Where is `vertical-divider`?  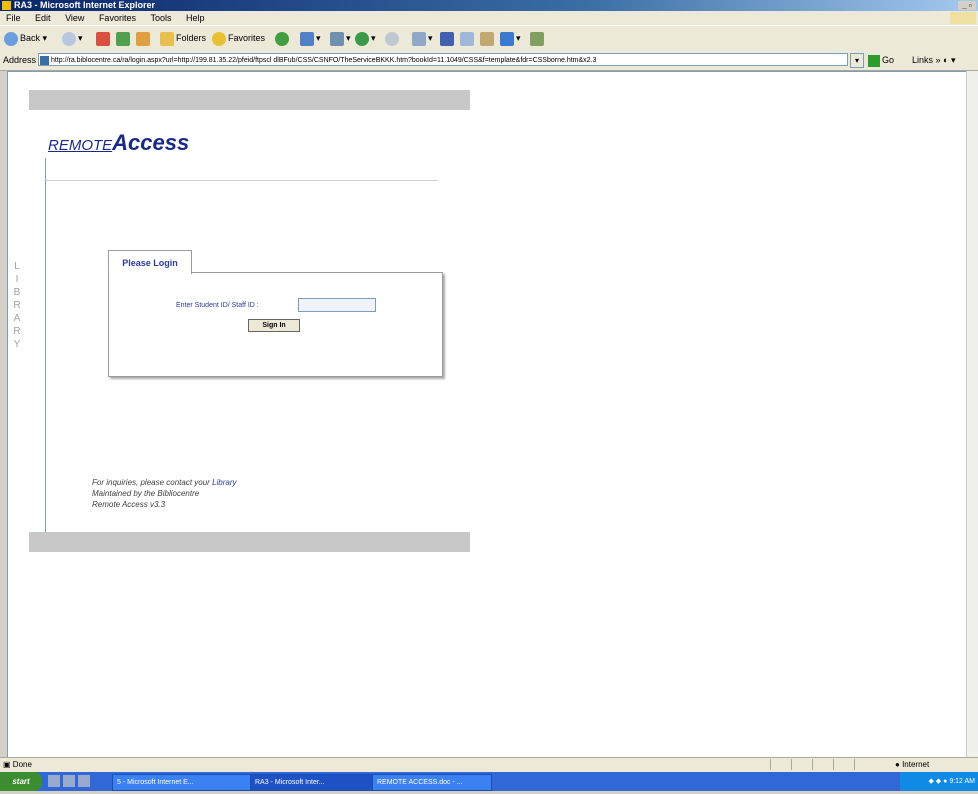
vertical-divider is located at coordinates (45, 345).